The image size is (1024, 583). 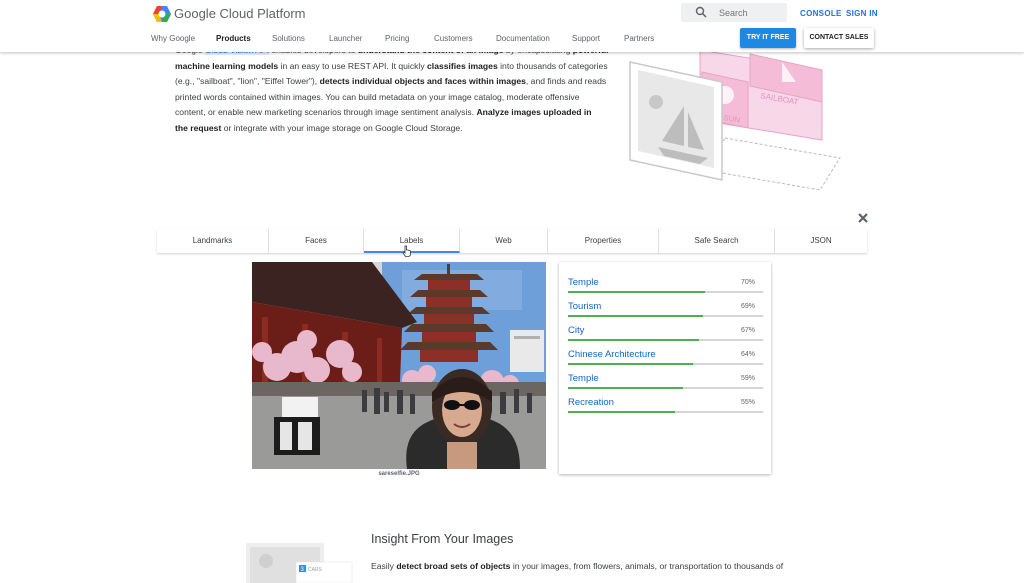 I want to click on label-percent: 59%, so click(x=747, y=378).